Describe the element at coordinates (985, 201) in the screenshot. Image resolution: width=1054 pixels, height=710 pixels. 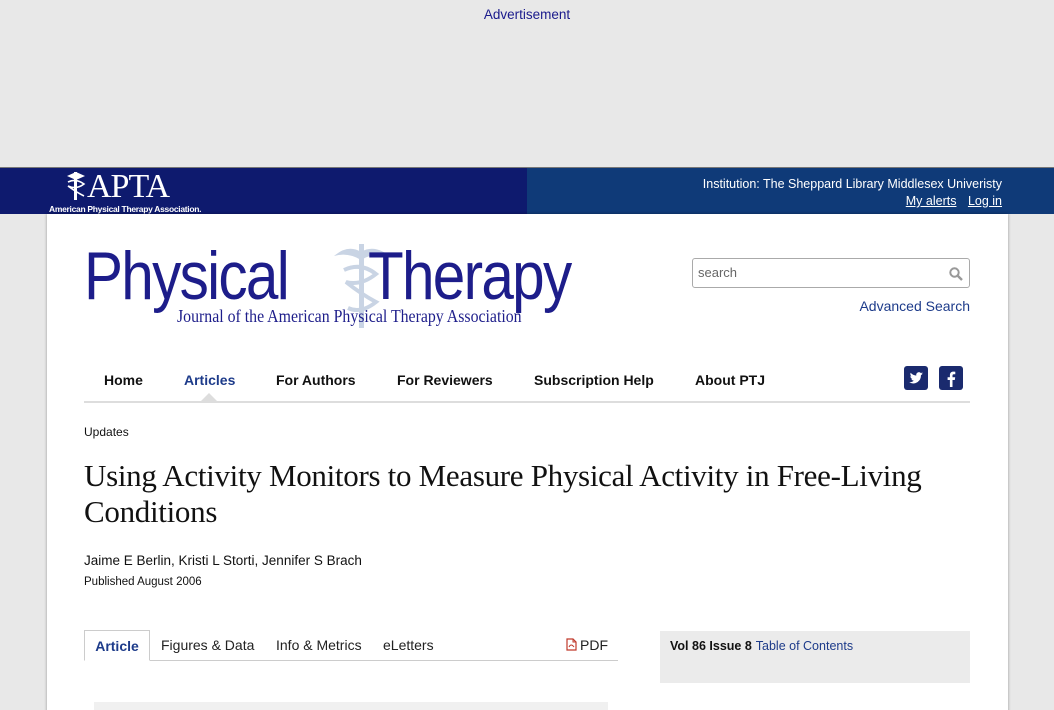
I see `log-in-link: Log in` at that location.